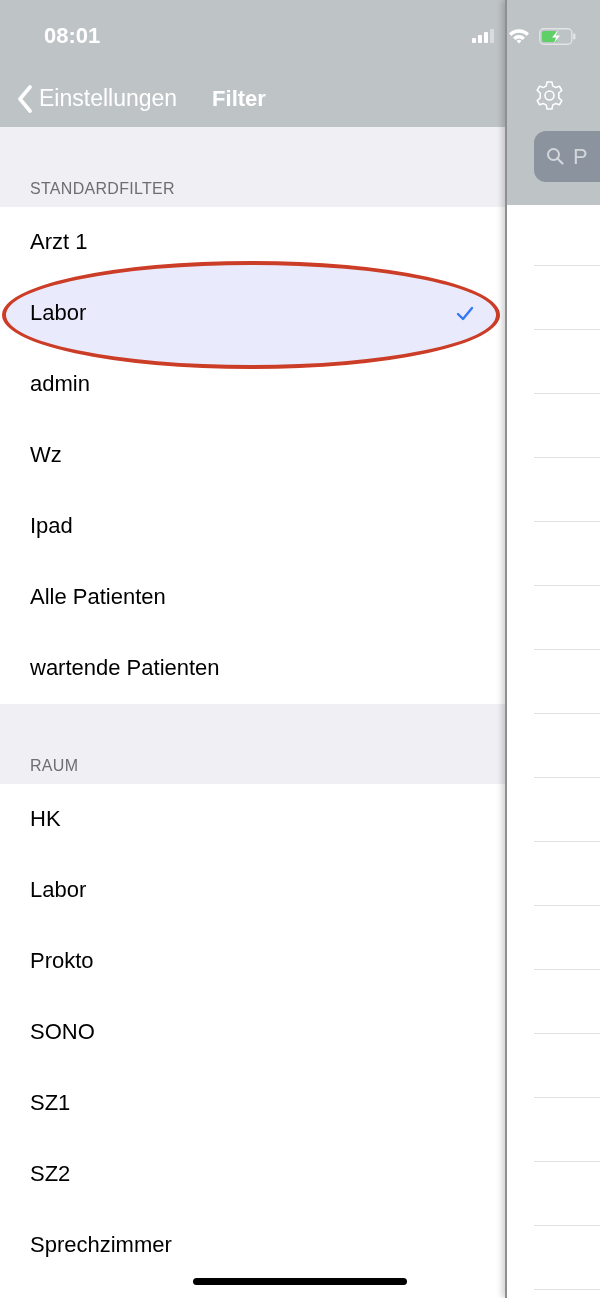 The width and height of the screenshot is (600, 1298). Describe the element at coordinates (555, 156) in the screenshot. I see `search-icon` at that location.